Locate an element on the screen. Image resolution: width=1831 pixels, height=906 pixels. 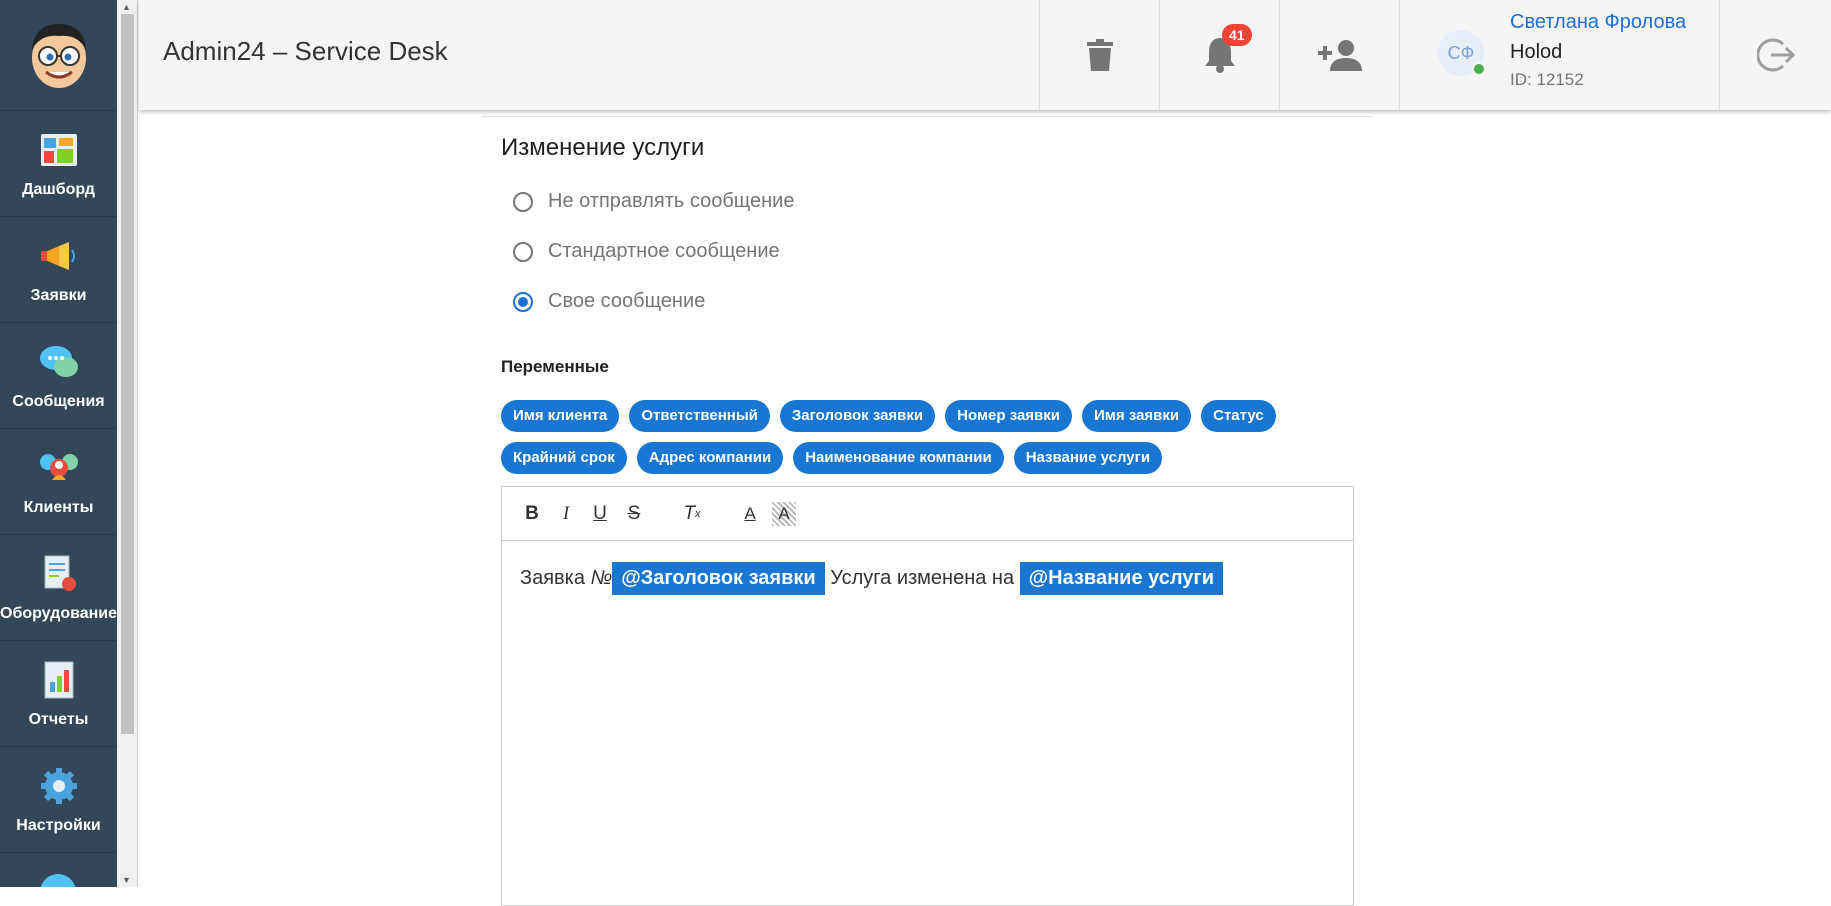
variable-chip: Крайний срок is located at coordinates (564, 458).